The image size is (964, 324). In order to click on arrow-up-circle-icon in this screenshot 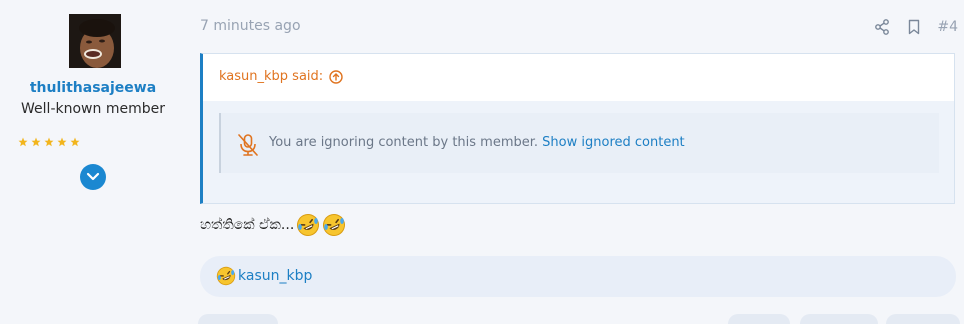, I will do `click(336, 76)`.